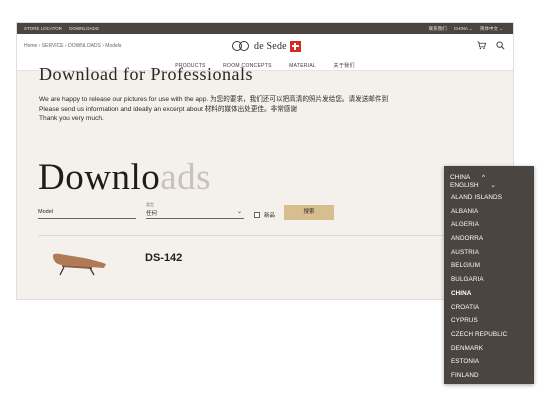 Image resolution: width=544 pixels, height=408 pixels. What do you see at coordinates (87, 214) in the screenshot?
I see `model-search-input: Model` at bounding box center [87, 214].